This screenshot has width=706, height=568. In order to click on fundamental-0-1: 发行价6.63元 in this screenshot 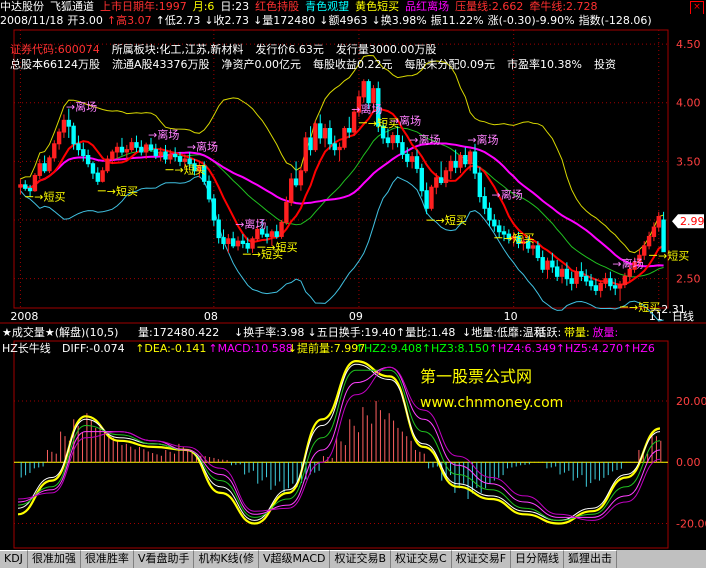, I will do `click(289, 49)`.